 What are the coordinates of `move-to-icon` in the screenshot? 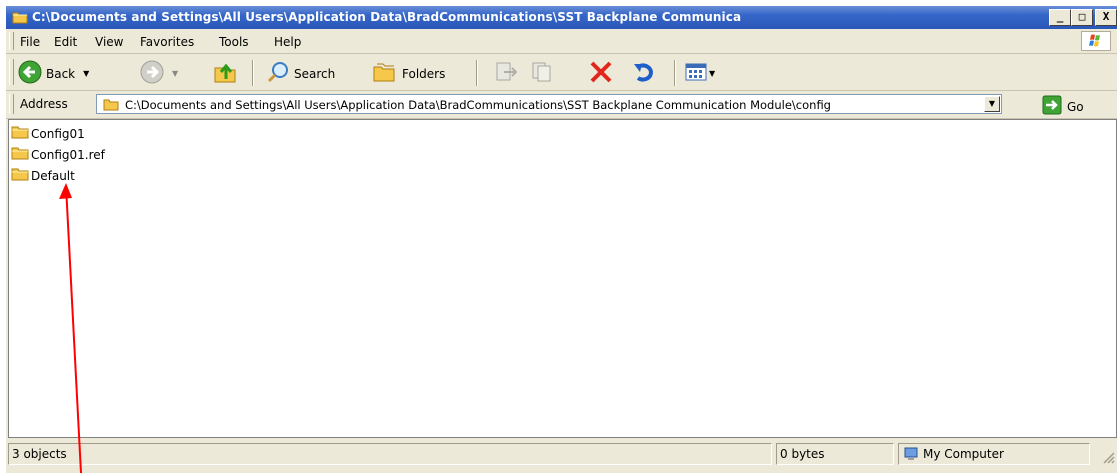 It's located at (507, 73).